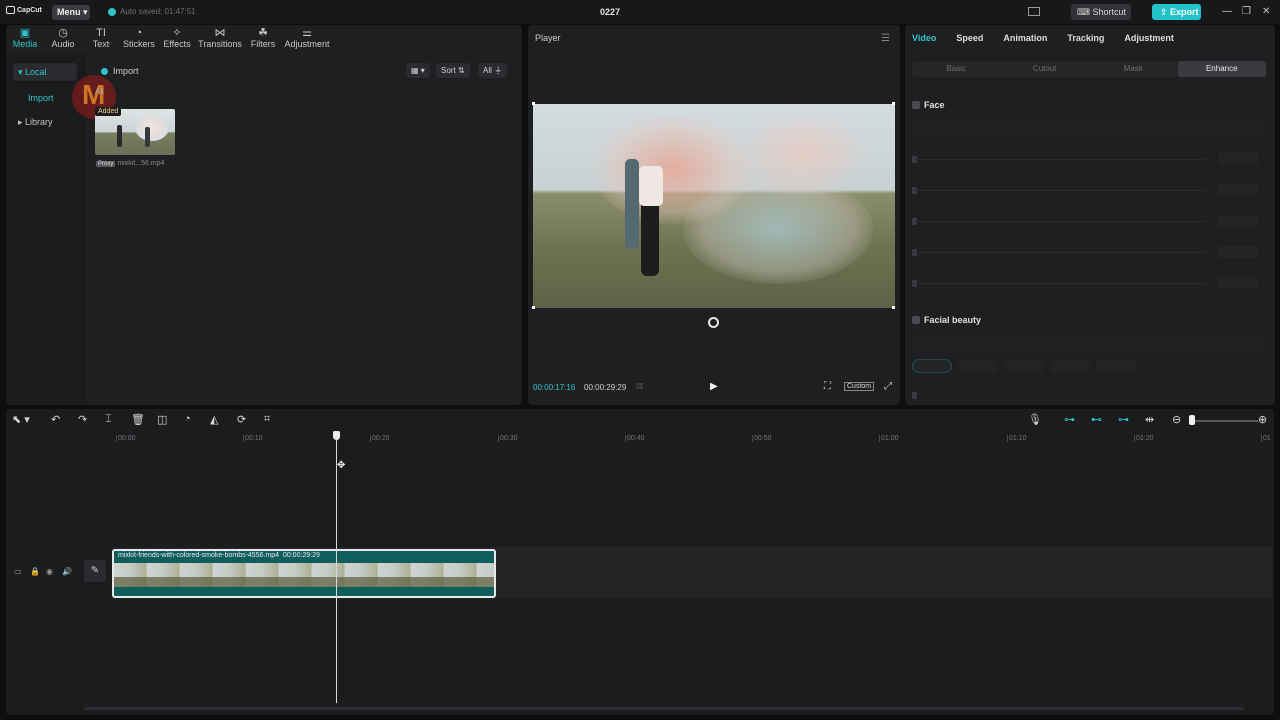  I want to click on sidebar-item-library: ▸ Library, so click(45, 122).